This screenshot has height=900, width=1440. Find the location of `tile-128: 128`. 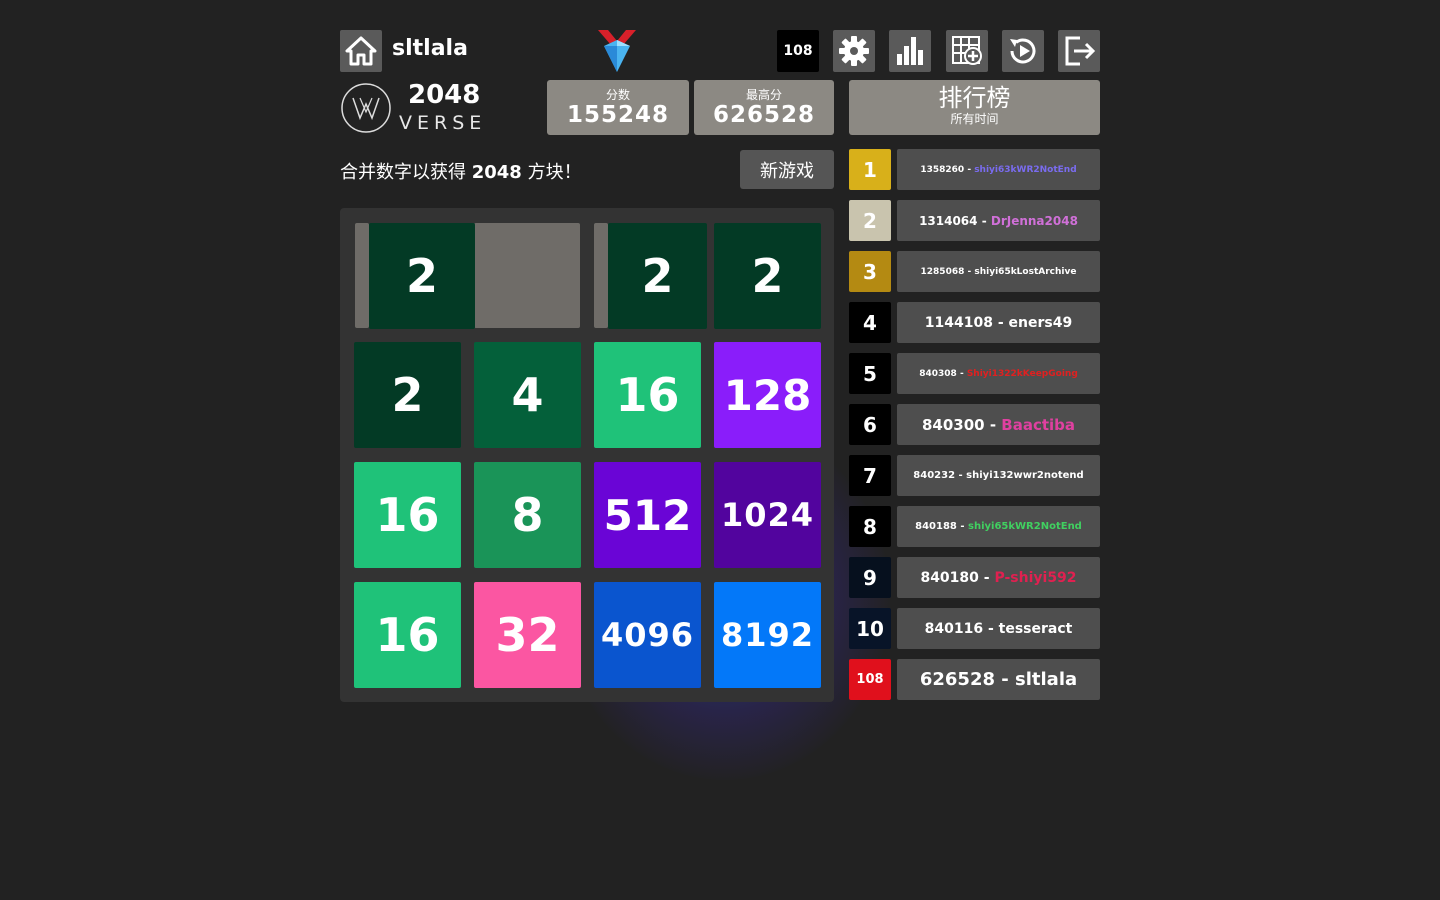

tile-128: 128 is located at coordinates (767, 395).